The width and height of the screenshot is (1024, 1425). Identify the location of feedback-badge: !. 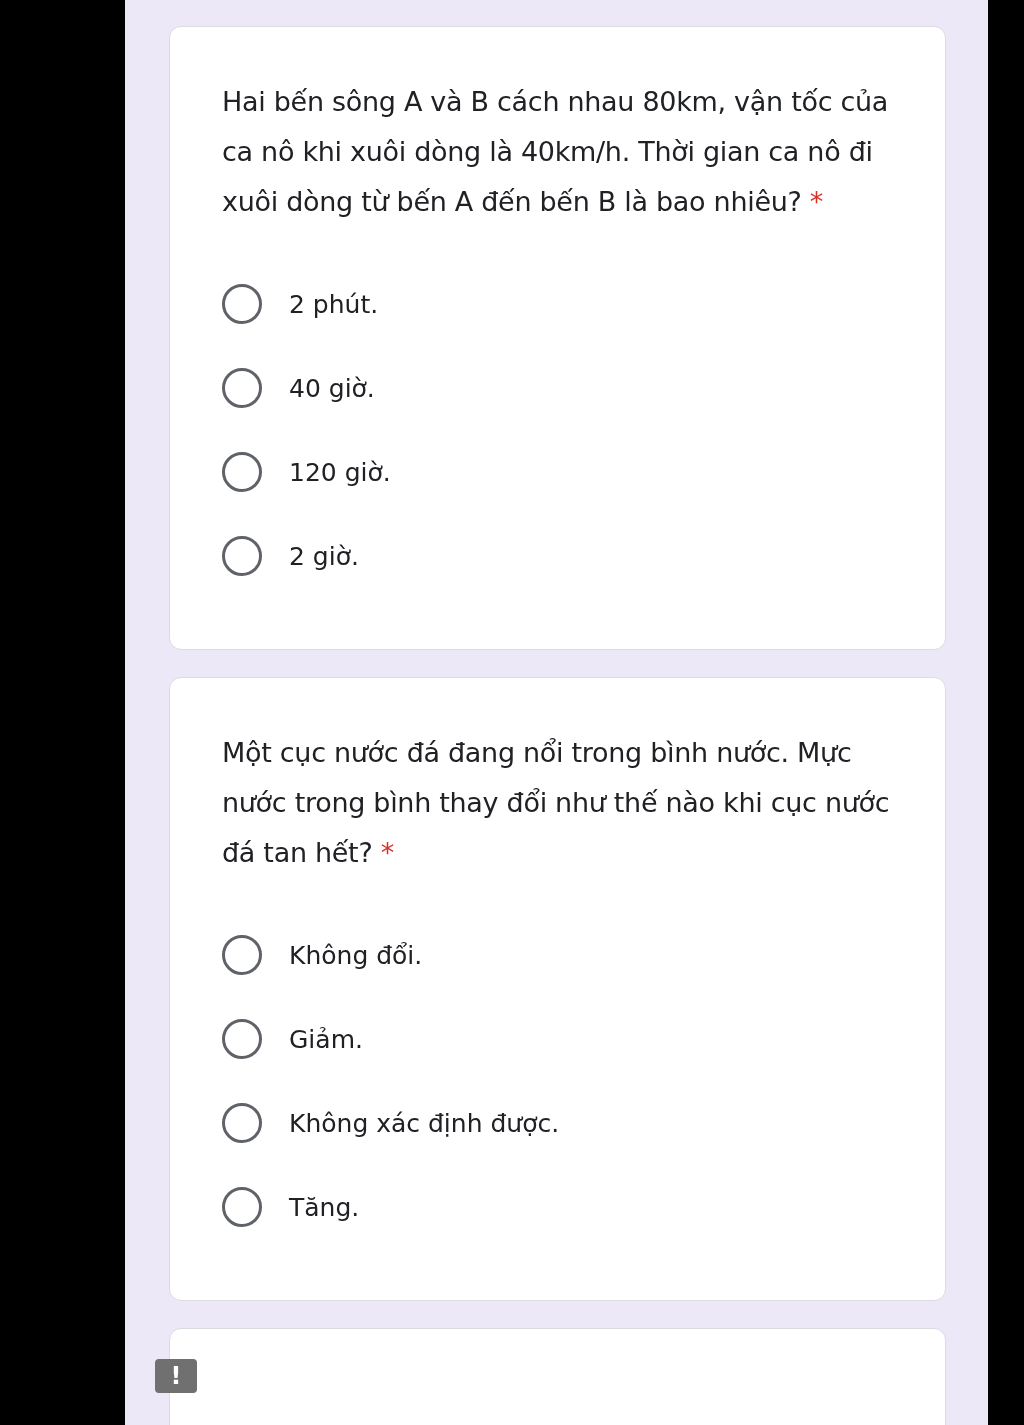
(176, 1376).